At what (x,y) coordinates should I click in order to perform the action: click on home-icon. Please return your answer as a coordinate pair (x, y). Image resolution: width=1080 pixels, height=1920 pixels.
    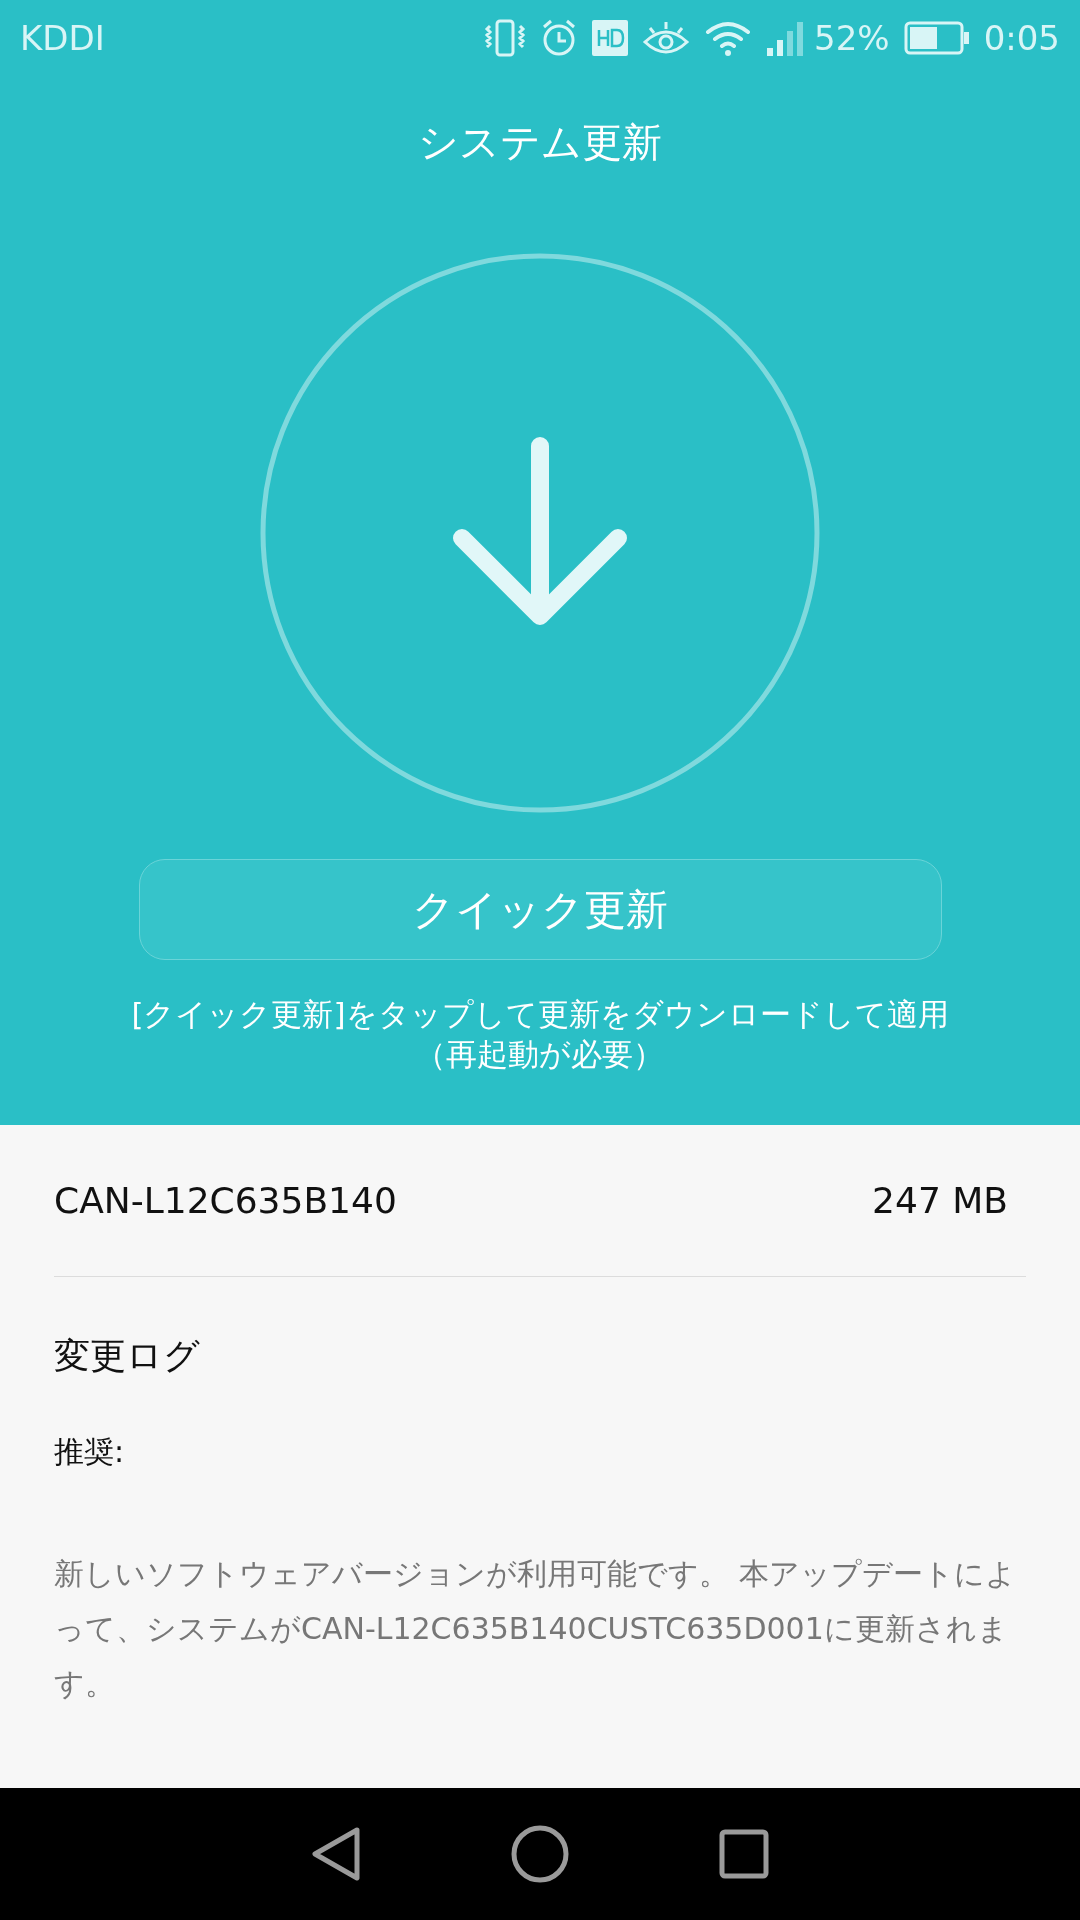
    Looking at the image, I should click on (540, 1854).